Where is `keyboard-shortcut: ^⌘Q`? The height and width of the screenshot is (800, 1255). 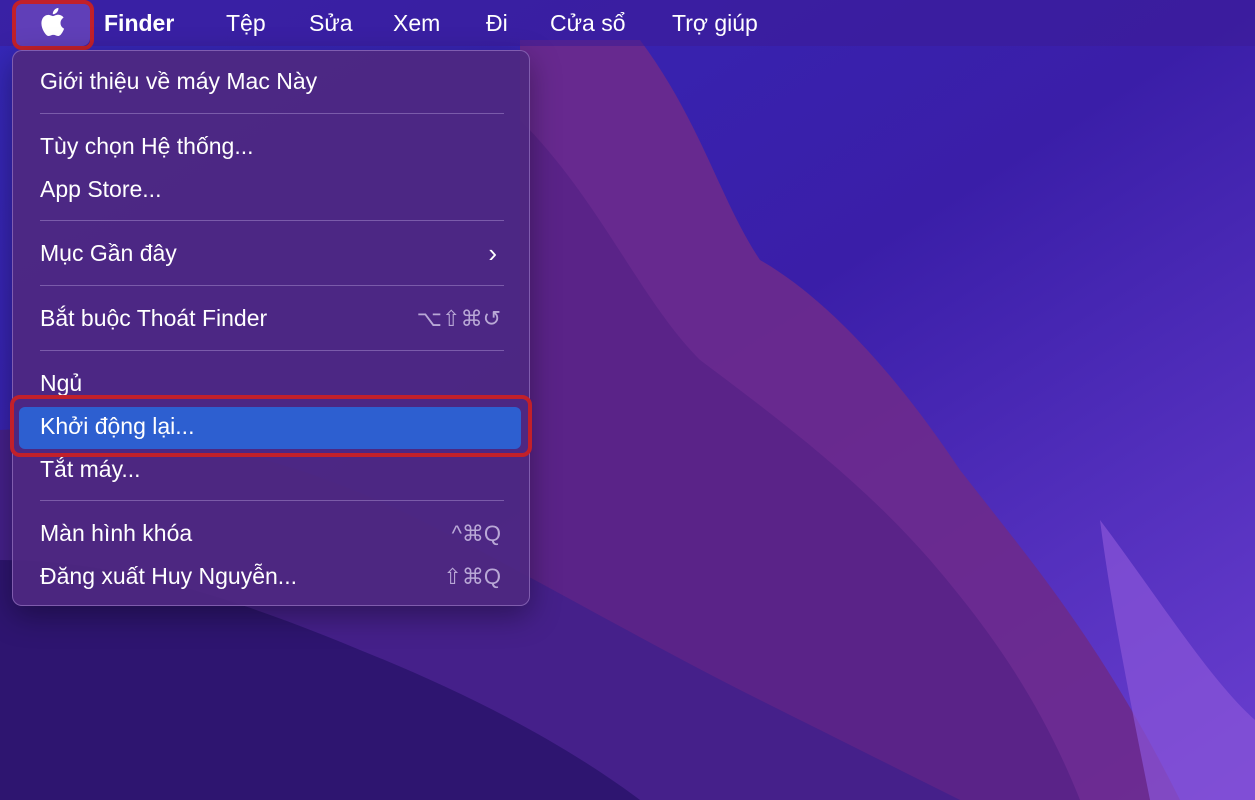 keyboard-shortcut: ^⌘Q is located at coordinates (476, 533).